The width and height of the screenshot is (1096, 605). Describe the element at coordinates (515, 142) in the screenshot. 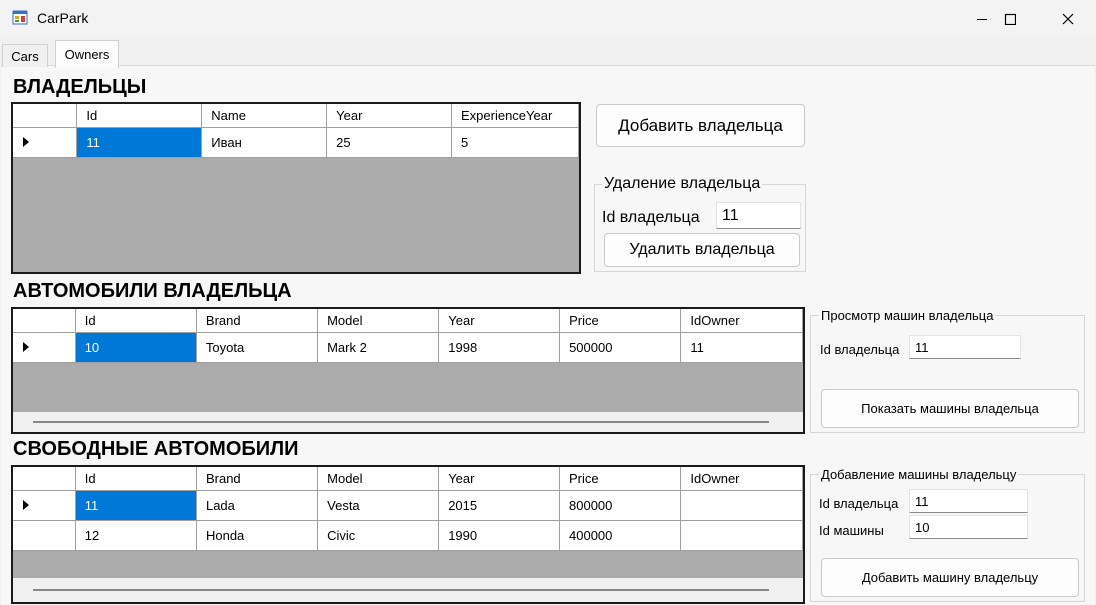

I see `table-cell: 5` at that location.